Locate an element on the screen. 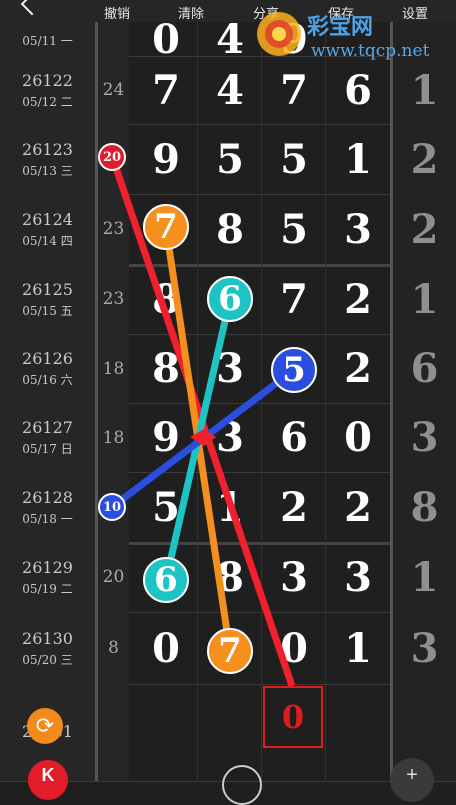 The image size is (456, 805). issue-date: 05/20 三 is located at coordinates (47, 659).